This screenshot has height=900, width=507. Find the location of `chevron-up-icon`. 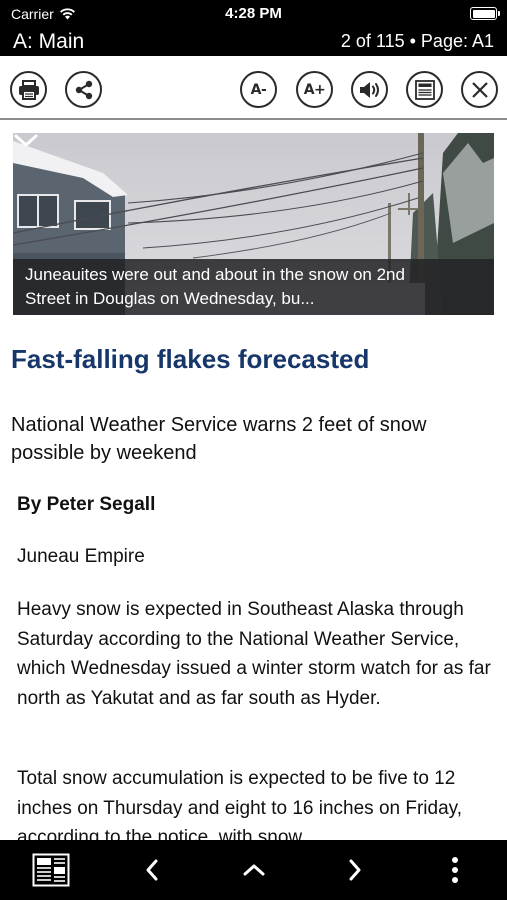

chevron-up-icon is located at coordinates (254, 870).